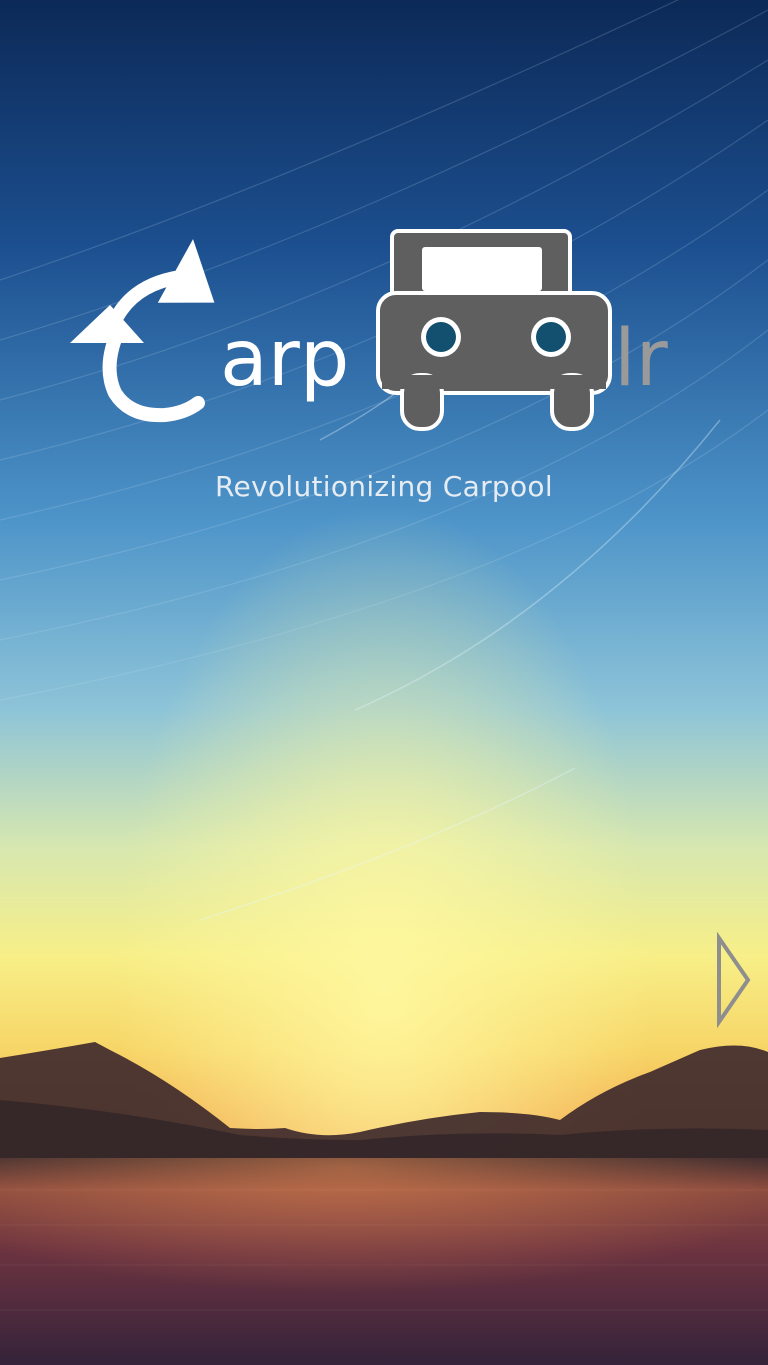 This screenshot has width=768, height=1365. Describe the element at coordinates (284, 359) in the screenshot. I see `logo-text-left: arp` at that location.